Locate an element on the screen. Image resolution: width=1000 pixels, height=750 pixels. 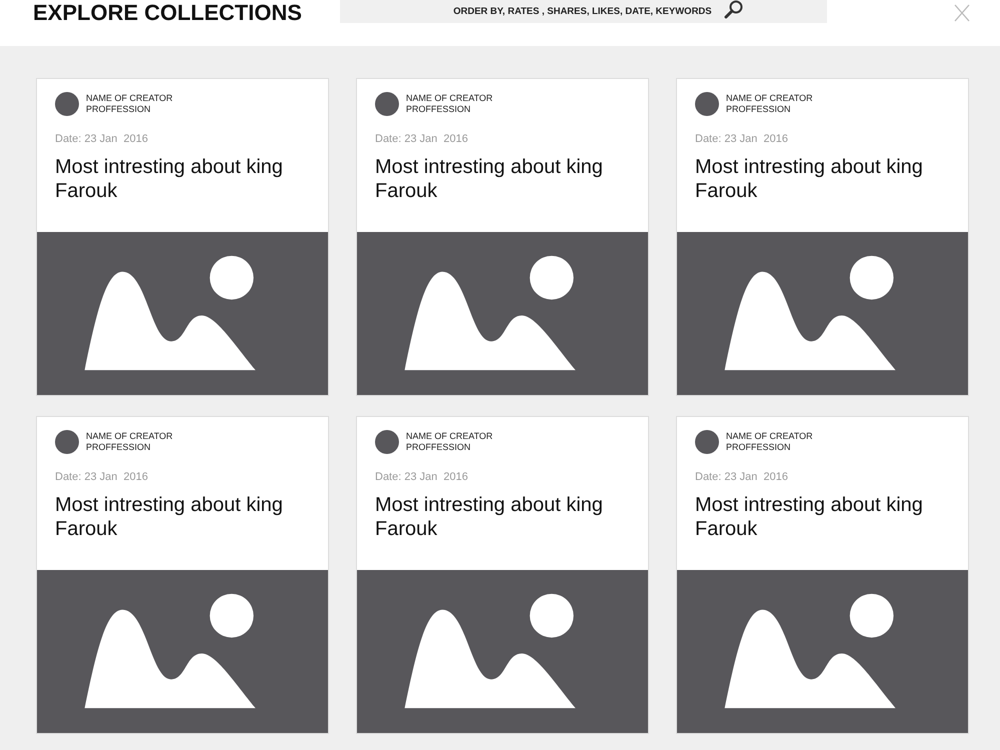
search-icon is located at coordinates (734, 9).